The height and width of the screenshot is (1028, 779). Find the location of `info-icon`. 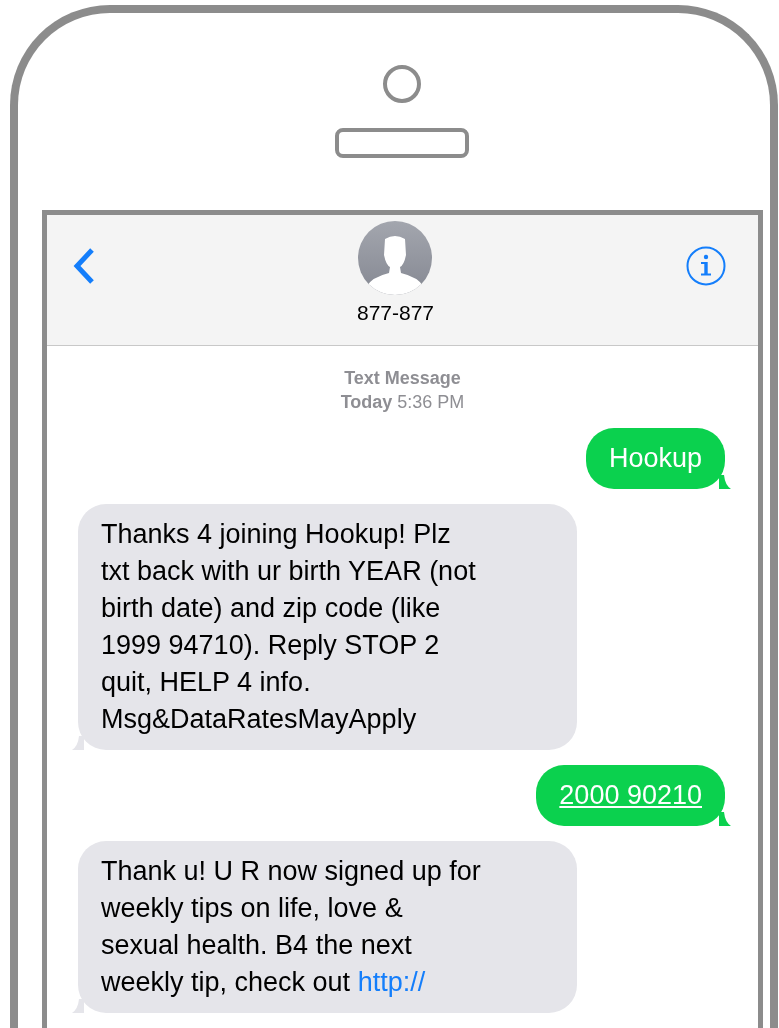

info-icon is located at coordinates (706, 266).